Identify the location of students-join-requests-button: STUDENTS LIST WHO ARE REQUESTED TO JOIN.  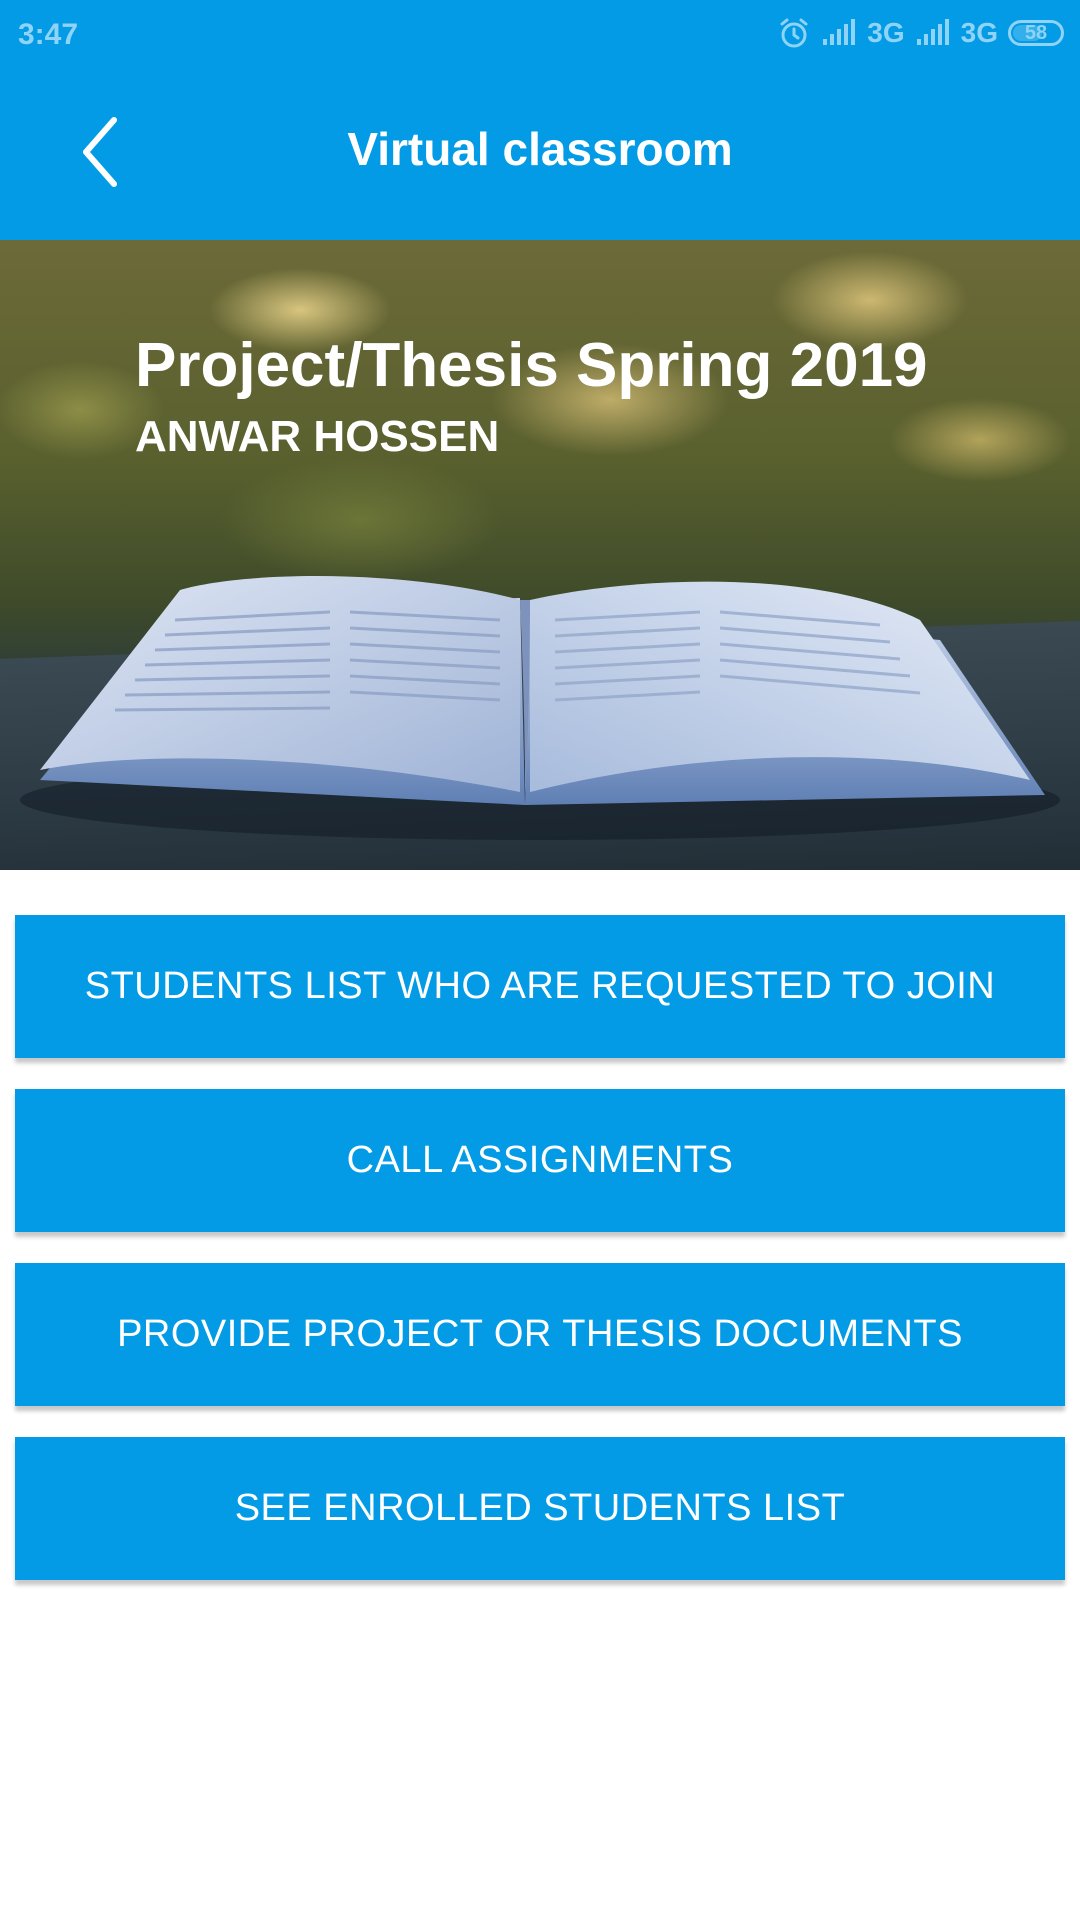
(540, 986).